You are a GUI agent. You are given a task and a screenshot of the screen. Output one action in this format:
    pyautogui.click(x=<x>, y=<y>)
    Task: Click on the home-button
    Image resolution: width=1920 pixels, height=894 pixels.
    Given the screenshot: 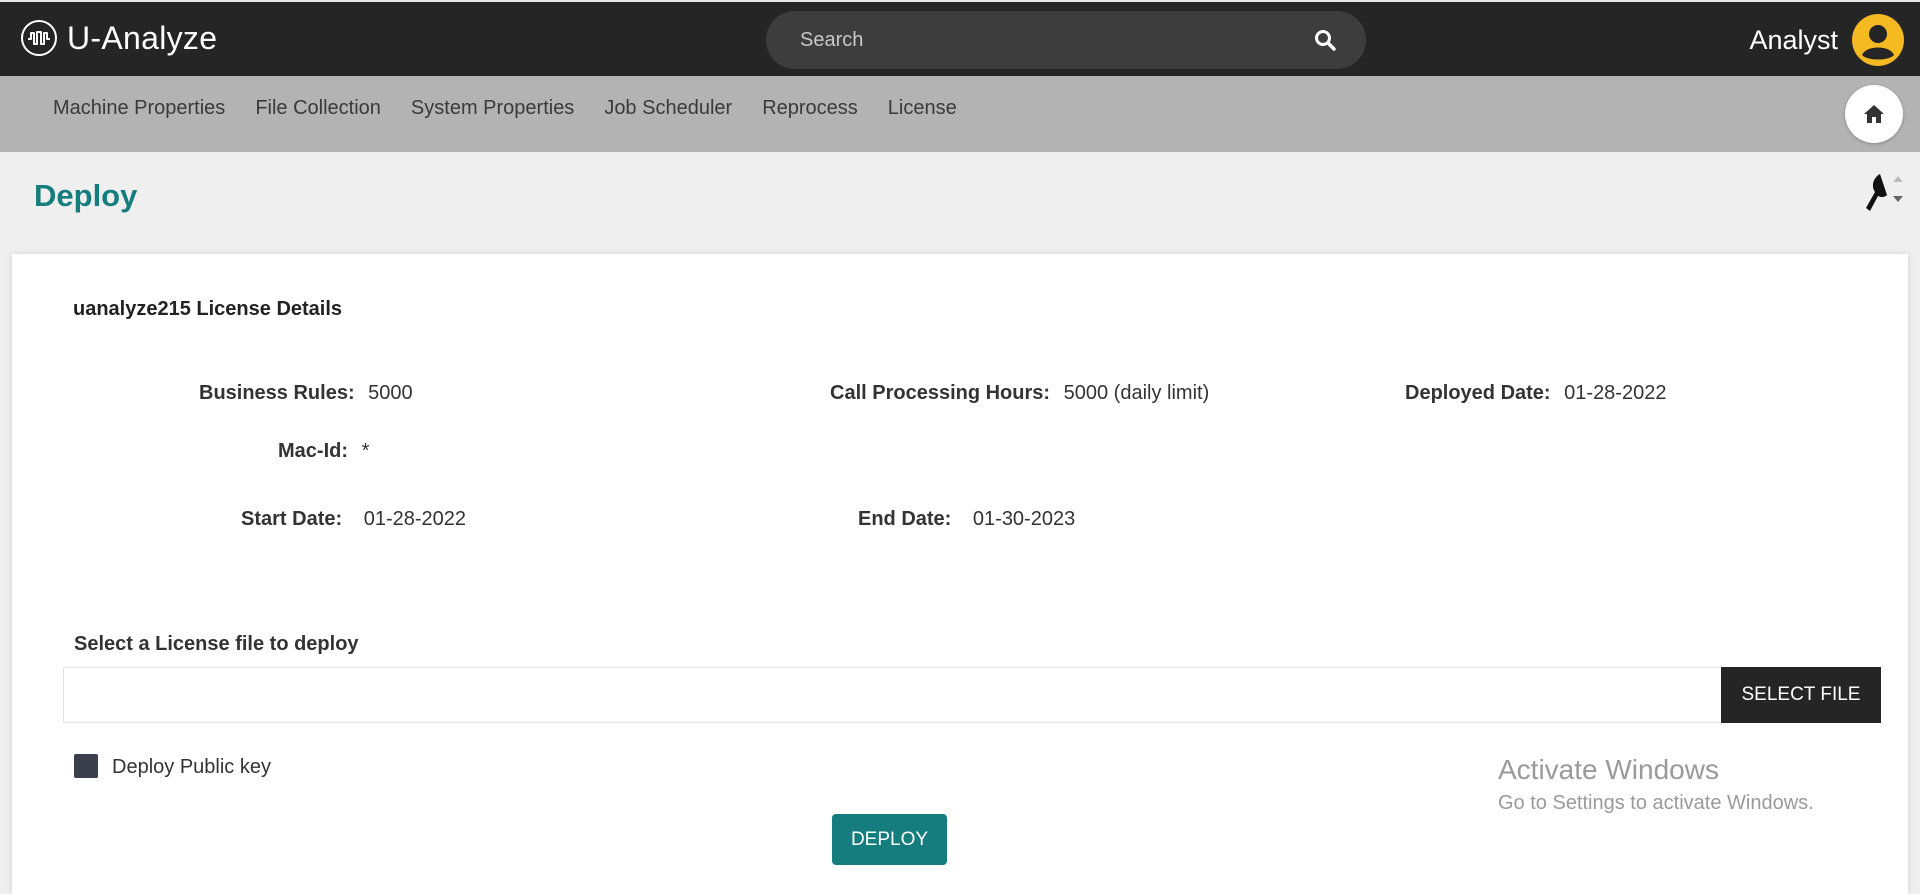 What is the action you would take?
    pyautogui.click(x=1874, y=114)
    